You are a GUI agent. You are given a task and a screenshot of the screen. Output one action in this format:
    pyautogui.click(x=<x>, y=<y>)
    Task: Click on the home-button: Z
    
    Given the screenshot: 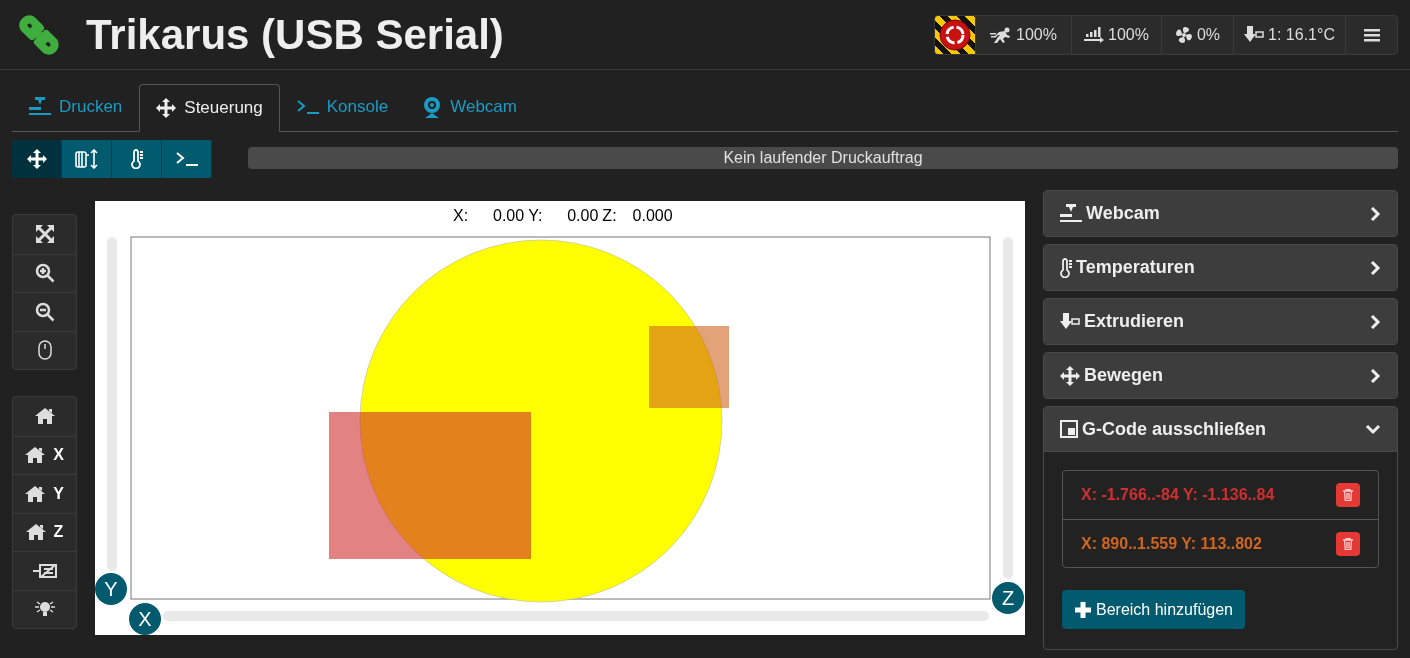 What is the action you would take?
    pyautogui.click(x=44, y=531)
    